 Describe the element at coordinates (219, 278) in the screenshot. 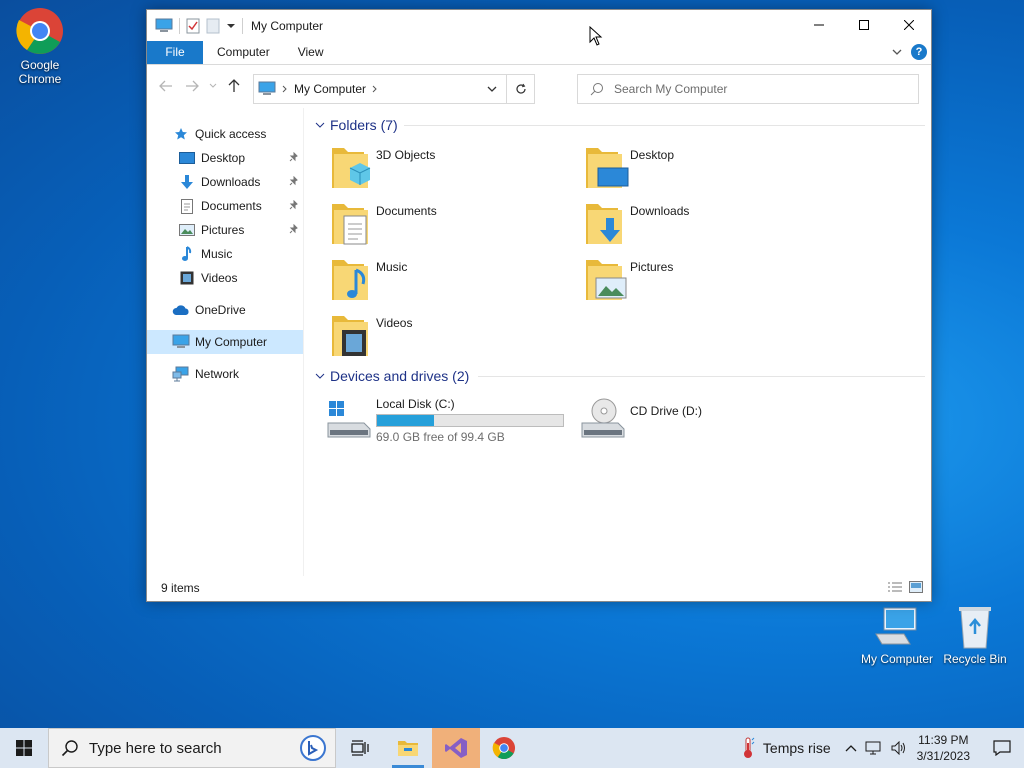

I see `nav-label: Videos` at that location.